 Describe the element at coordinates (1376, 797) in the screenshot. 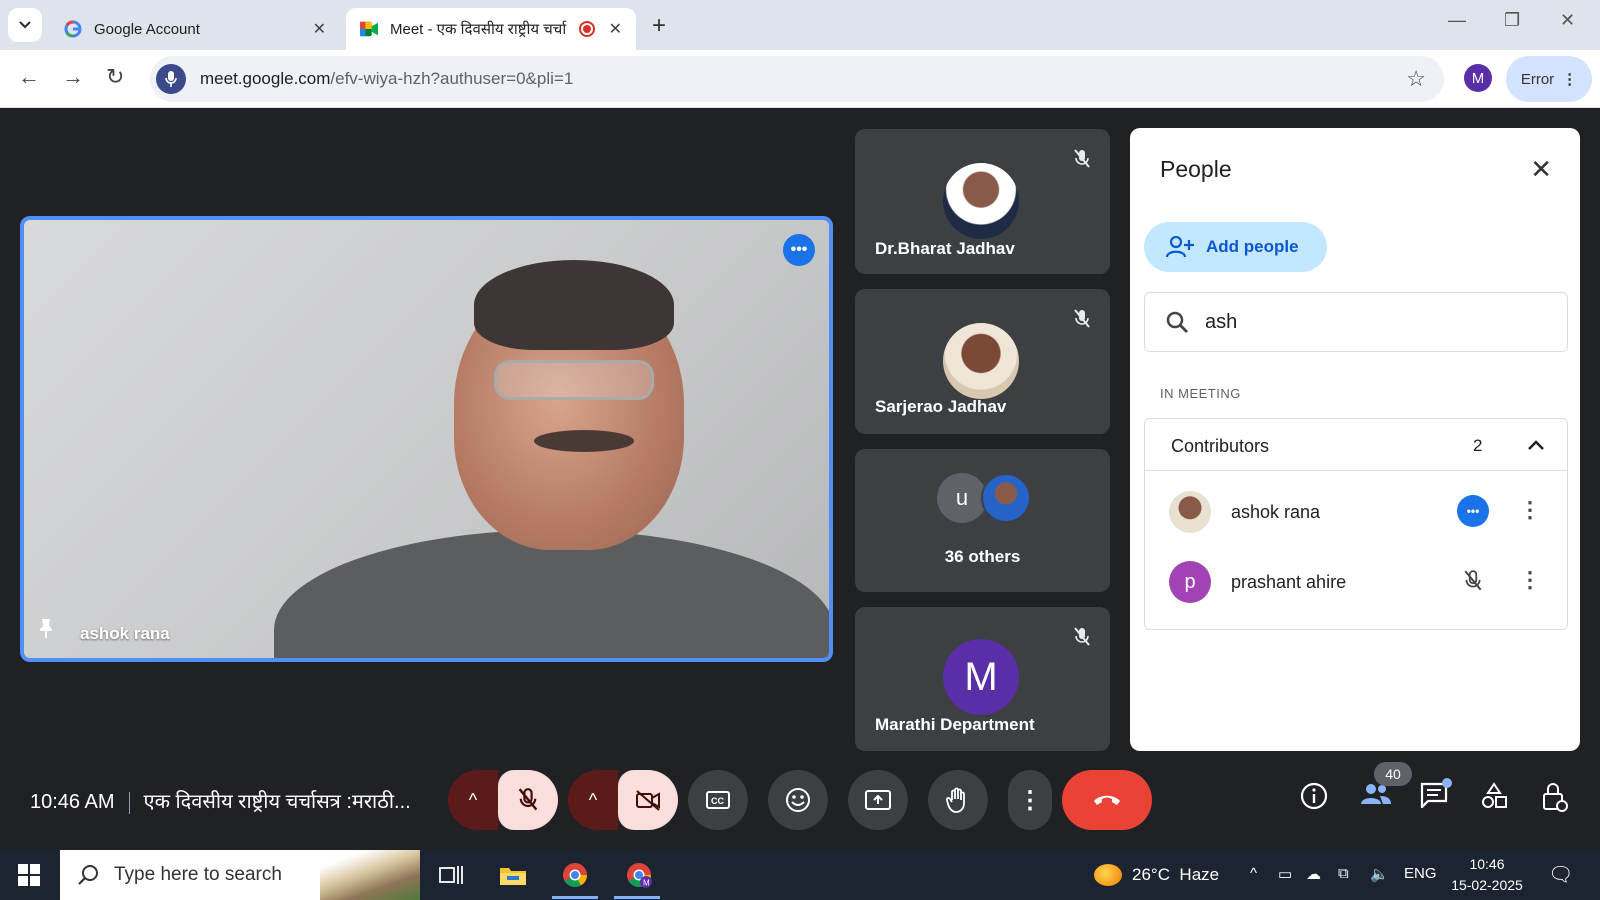

I see `people-icon` at that location.